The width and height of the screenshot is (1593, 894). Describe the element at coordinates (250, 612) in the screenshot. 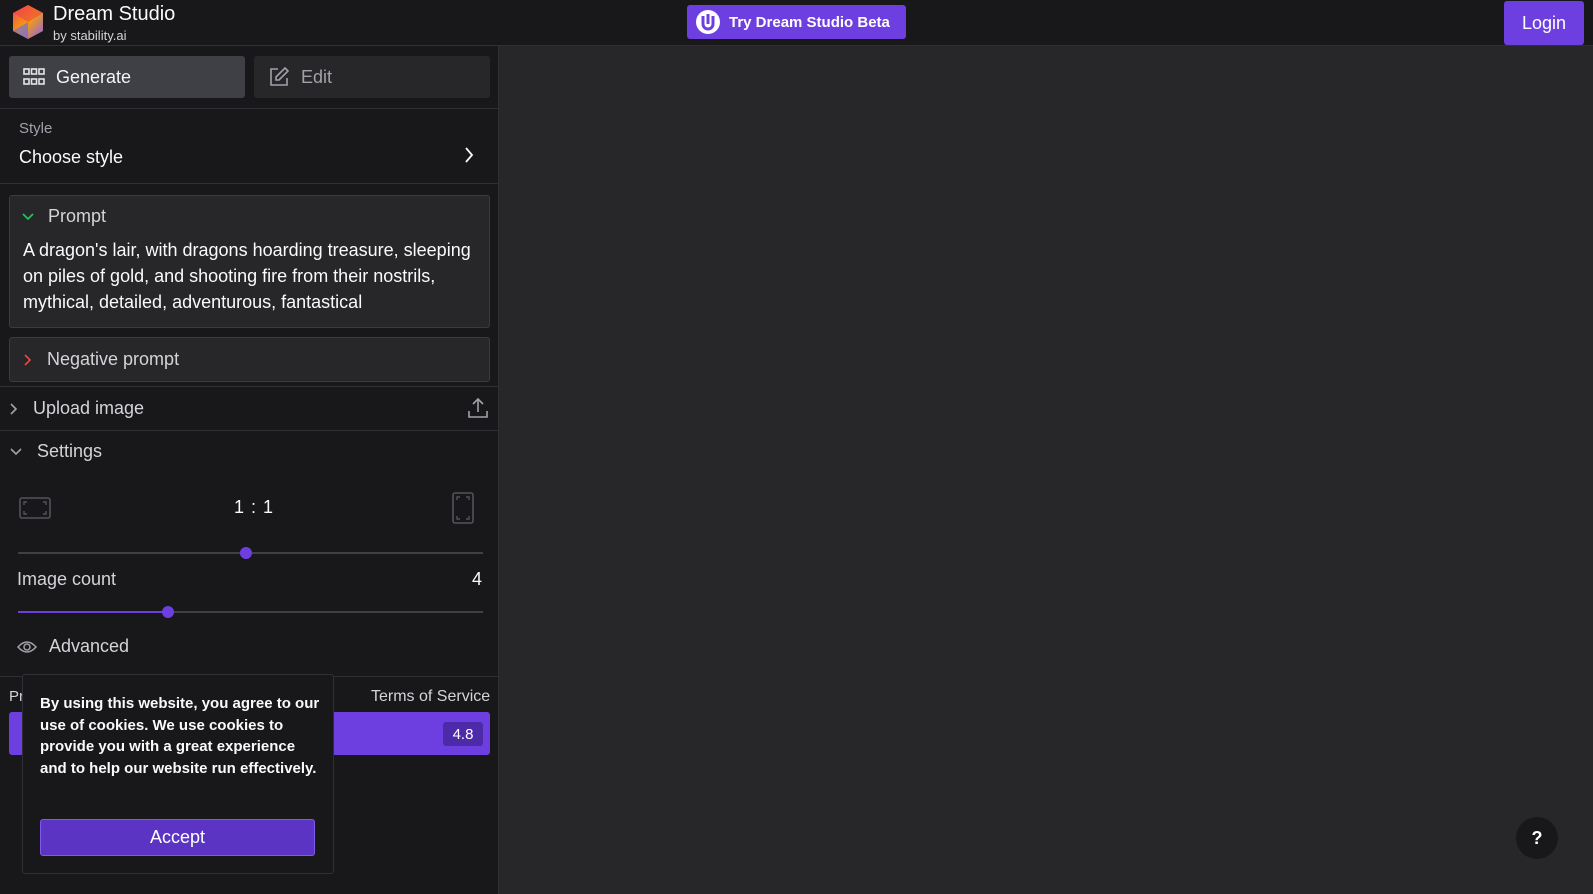

I see `image-count-slider` at that location.